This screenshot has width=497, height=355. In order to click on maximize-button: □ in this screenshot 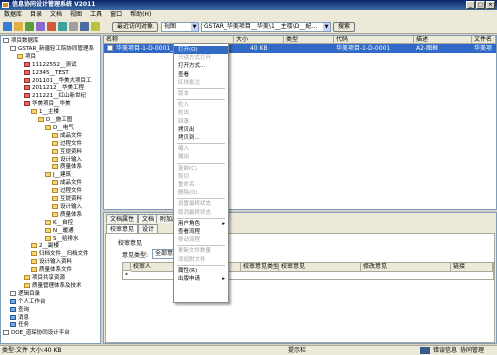, I will do `click(480, 5)`.